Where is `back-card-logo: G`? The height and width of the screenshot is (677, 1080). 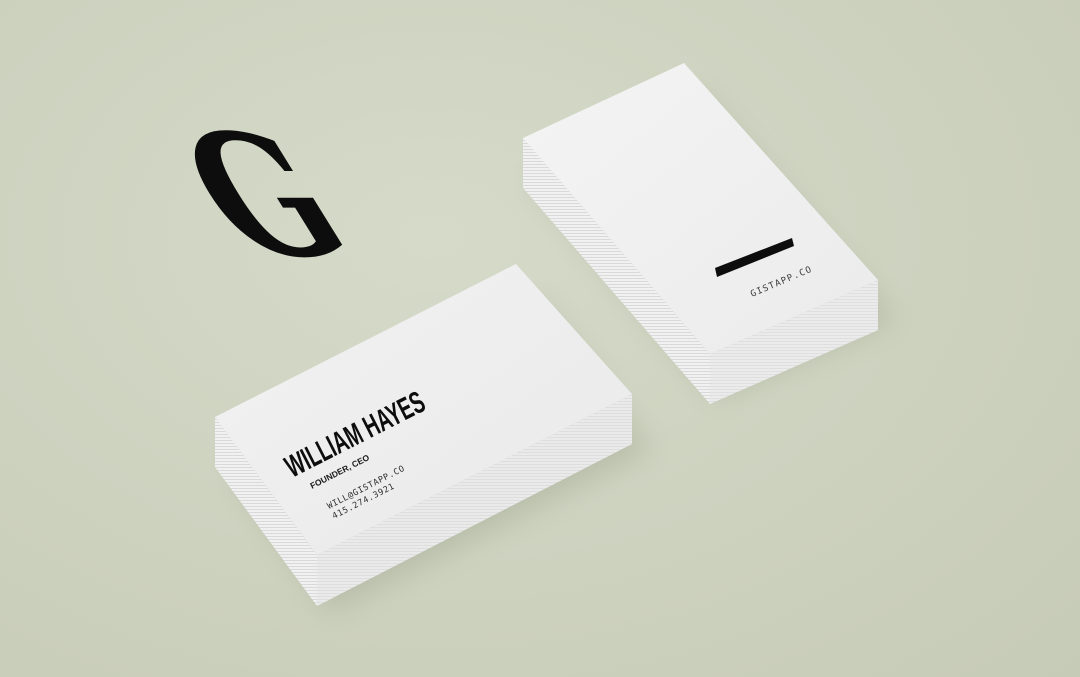
back-card-logo: G is located at coordinates (265, 196).